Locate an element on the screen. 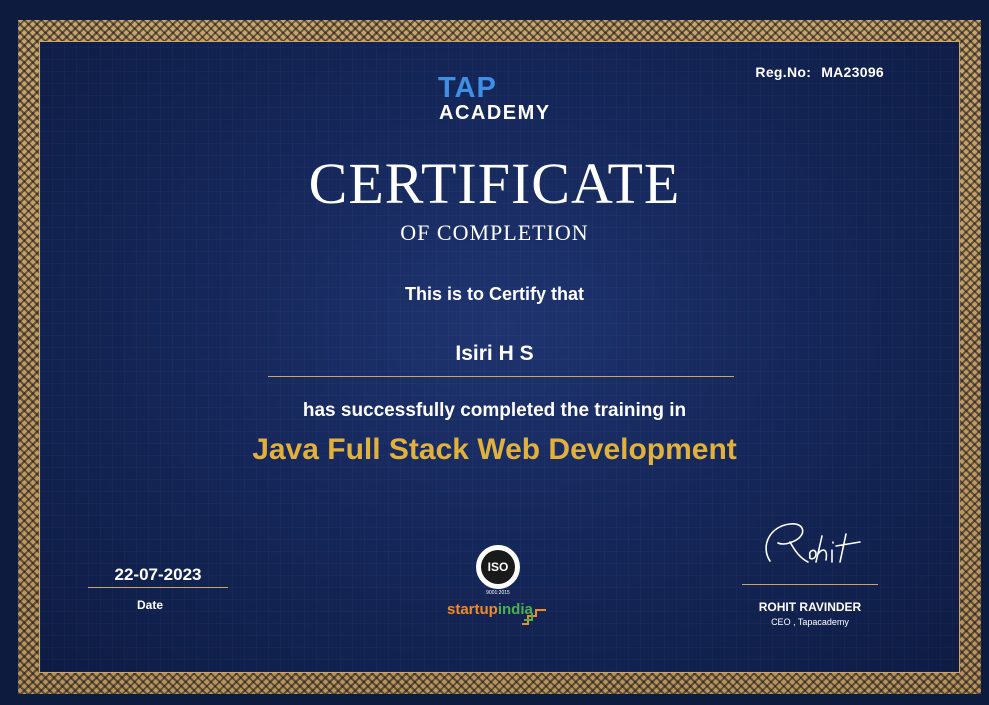 This screenshot has width=989, height=705. reg-label: Reg.No: is located at coordinates (783, 72).